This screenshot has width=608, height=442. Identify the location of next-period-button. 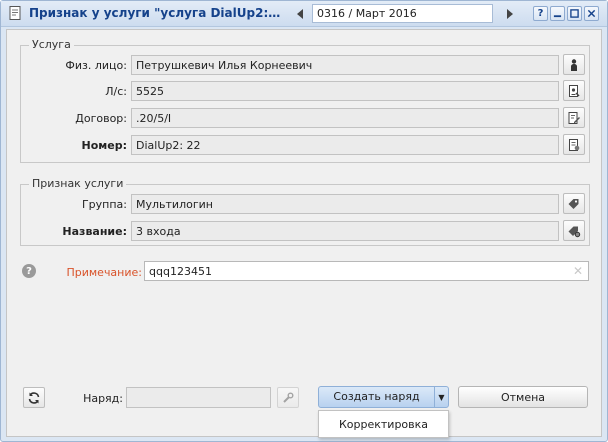
(510, 13).